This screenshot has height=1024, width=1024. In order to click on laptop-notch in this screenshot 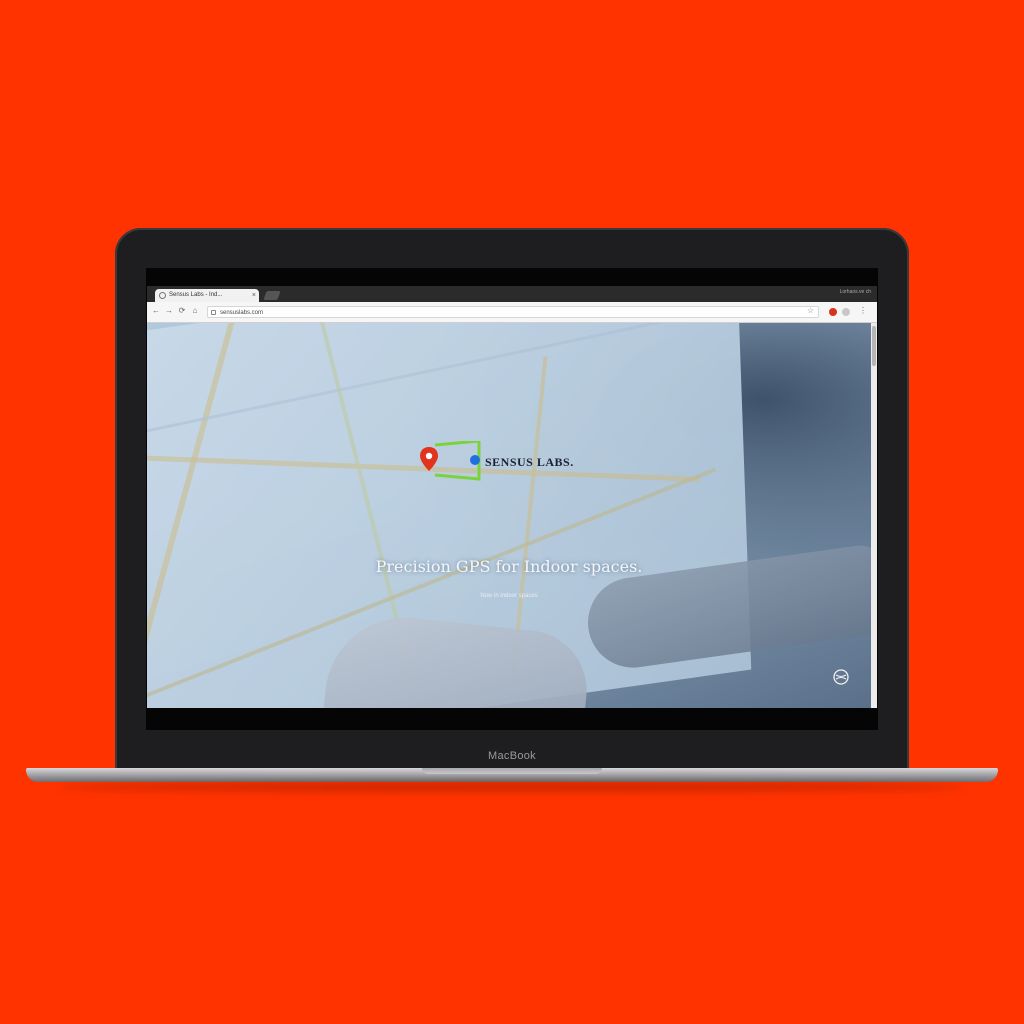, I will do `click(512, 771)`.